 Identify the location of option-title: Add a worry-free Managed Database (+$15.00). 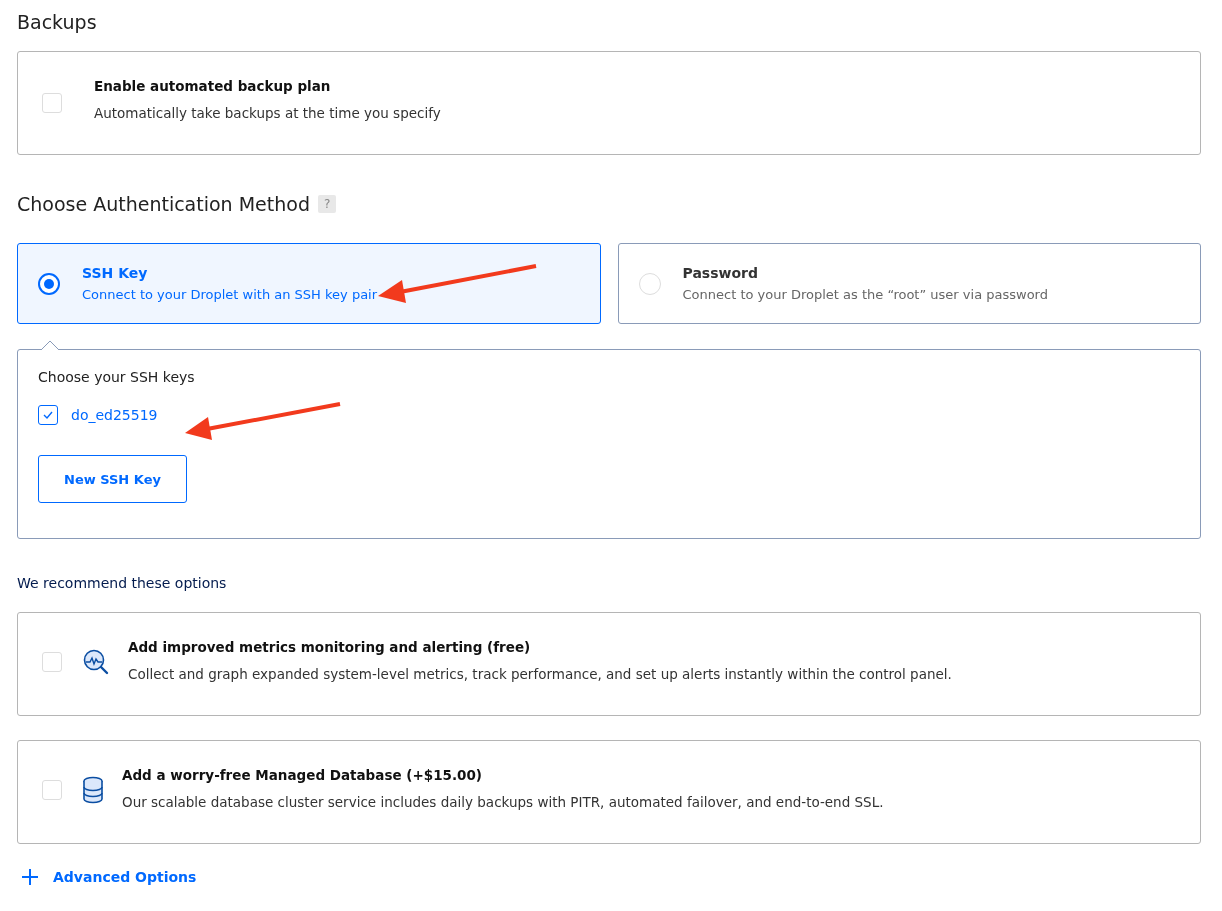
(303, 775).